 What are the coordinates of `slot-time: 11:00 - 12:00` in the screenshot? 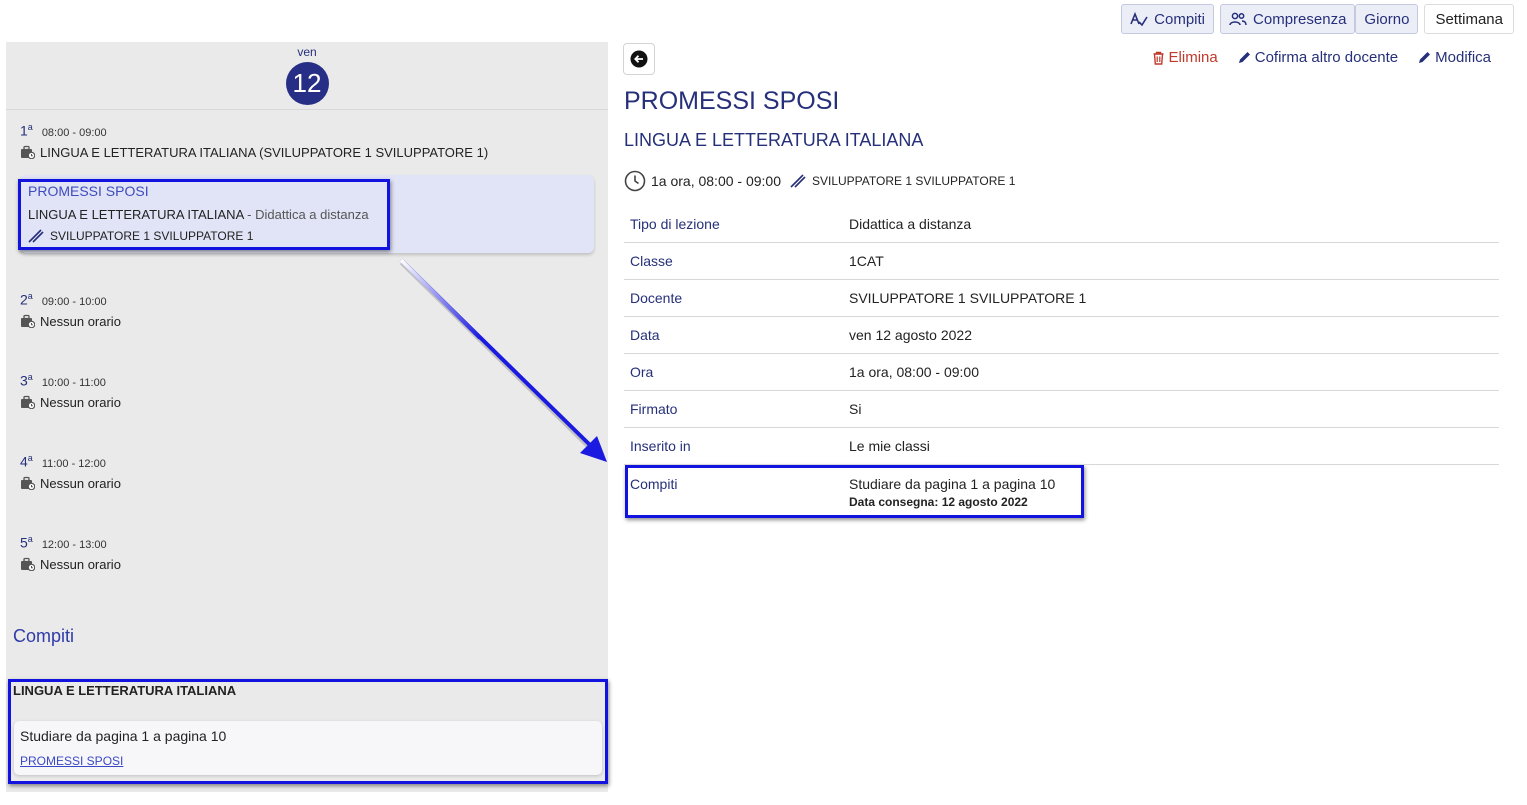 It's located at (73, 463).